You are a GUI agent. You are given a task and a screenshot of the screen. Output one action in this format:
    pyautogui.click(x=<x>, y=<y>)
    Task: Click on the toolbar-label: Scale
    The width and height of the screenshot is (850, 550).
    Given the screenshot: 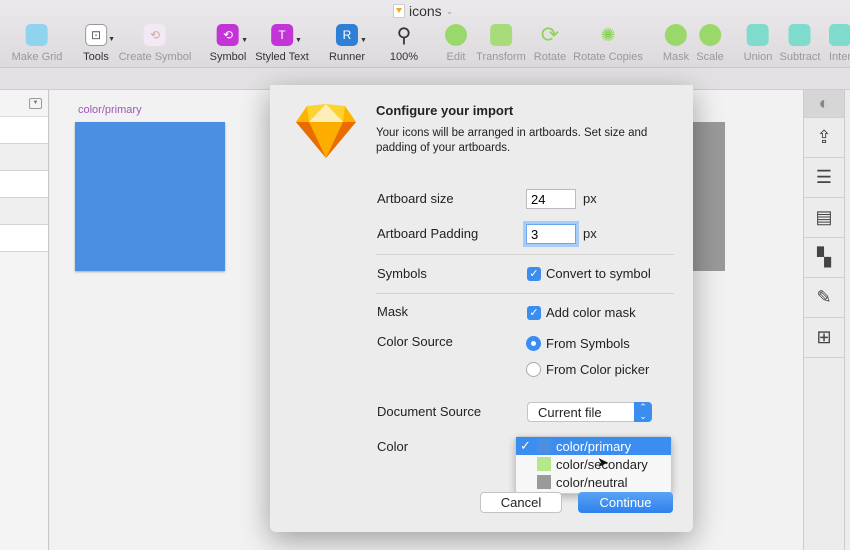 What is the action you would take?
    pyautogui.click(x=710, y=57)
    